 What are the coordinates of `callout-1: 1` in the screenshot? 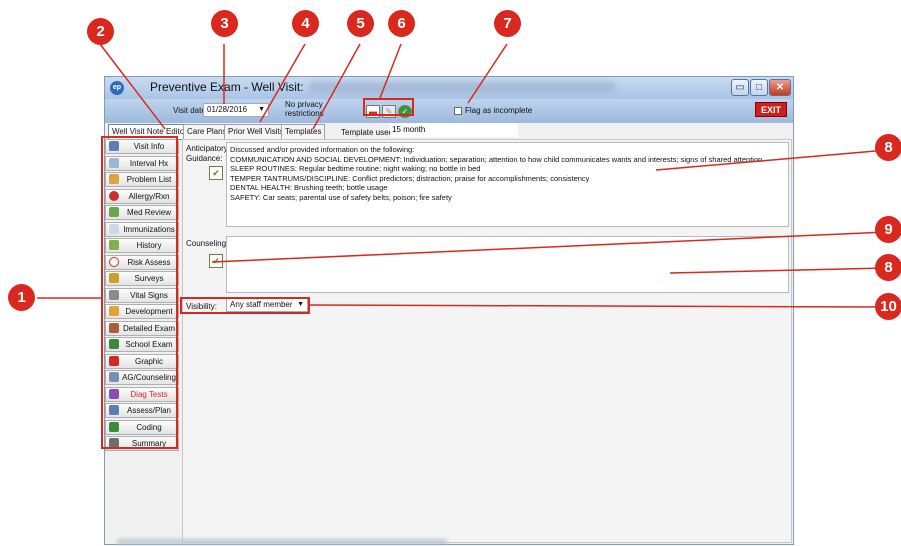 It's located at (21, 297).